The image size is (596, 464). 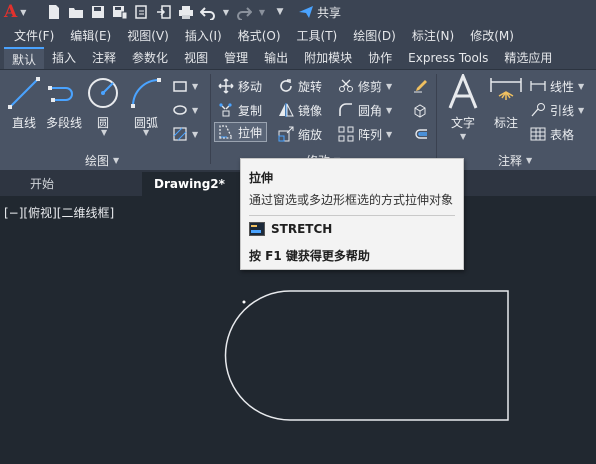 What do you see at coordinates (505, 123) in the screenshot?
I see `dimension-label: 标注` at bounding box center [505, 123].